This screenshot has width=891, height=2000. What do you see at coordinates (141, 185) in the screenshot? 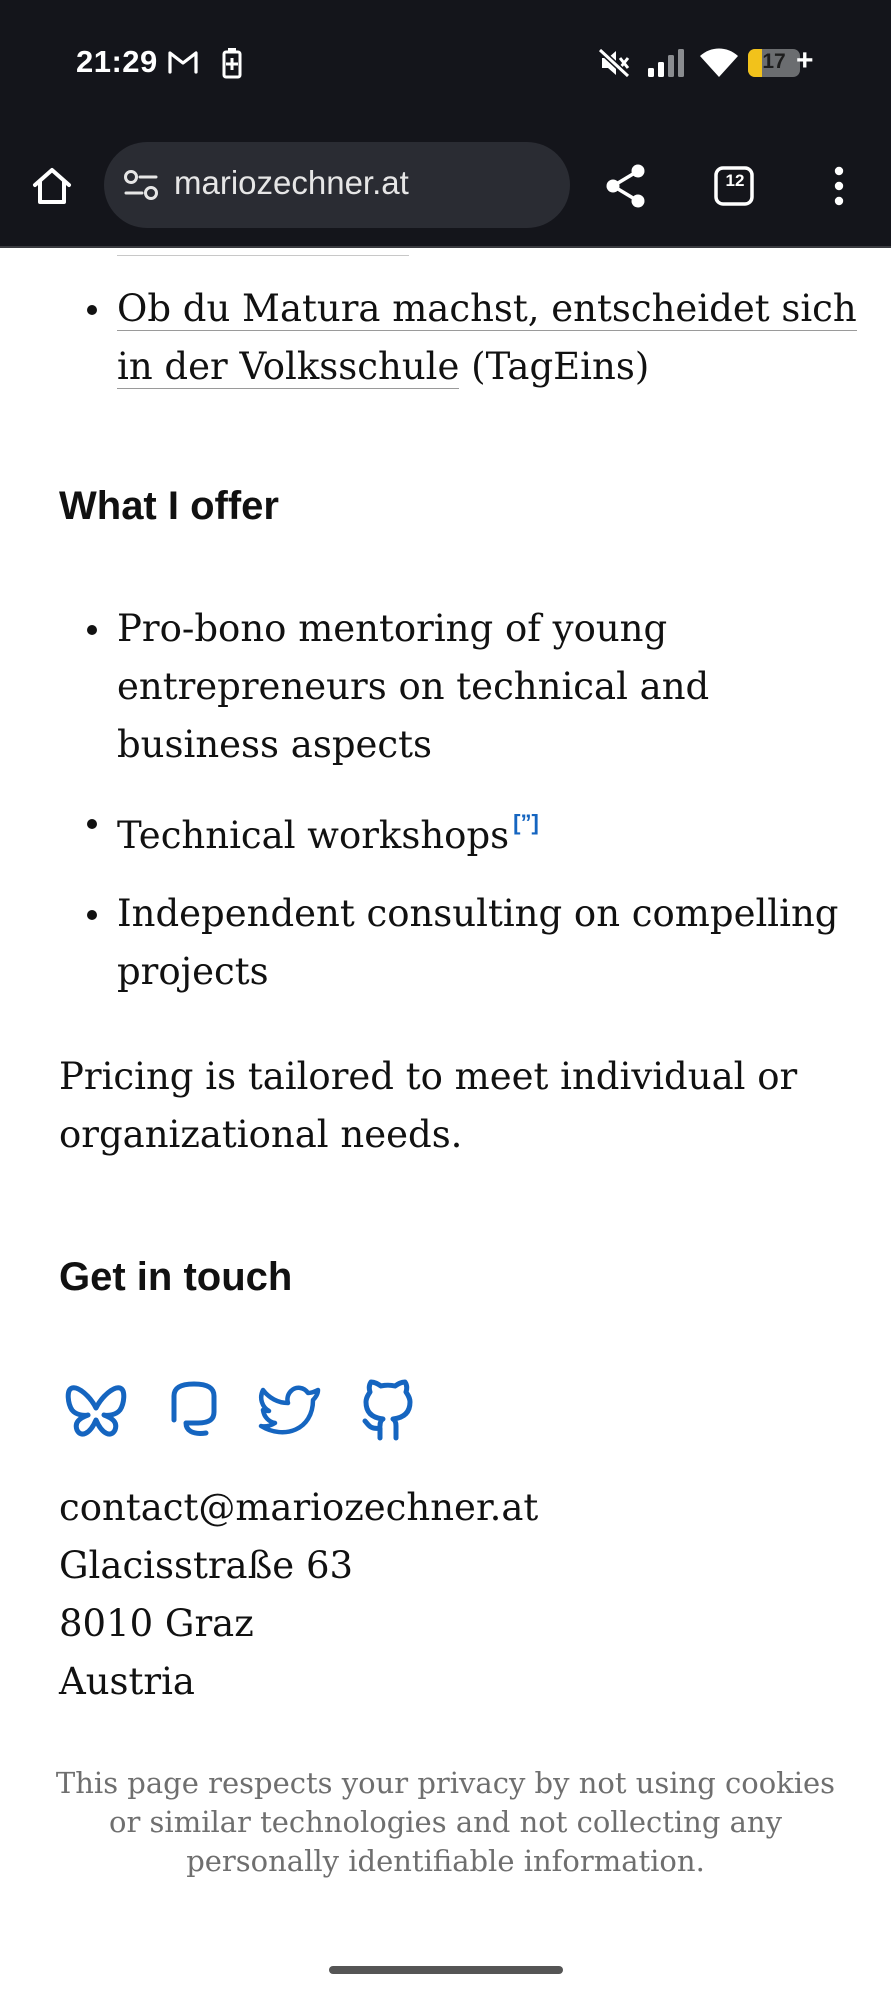
I see `site-settings-icon` at bounding box center [141, 185].